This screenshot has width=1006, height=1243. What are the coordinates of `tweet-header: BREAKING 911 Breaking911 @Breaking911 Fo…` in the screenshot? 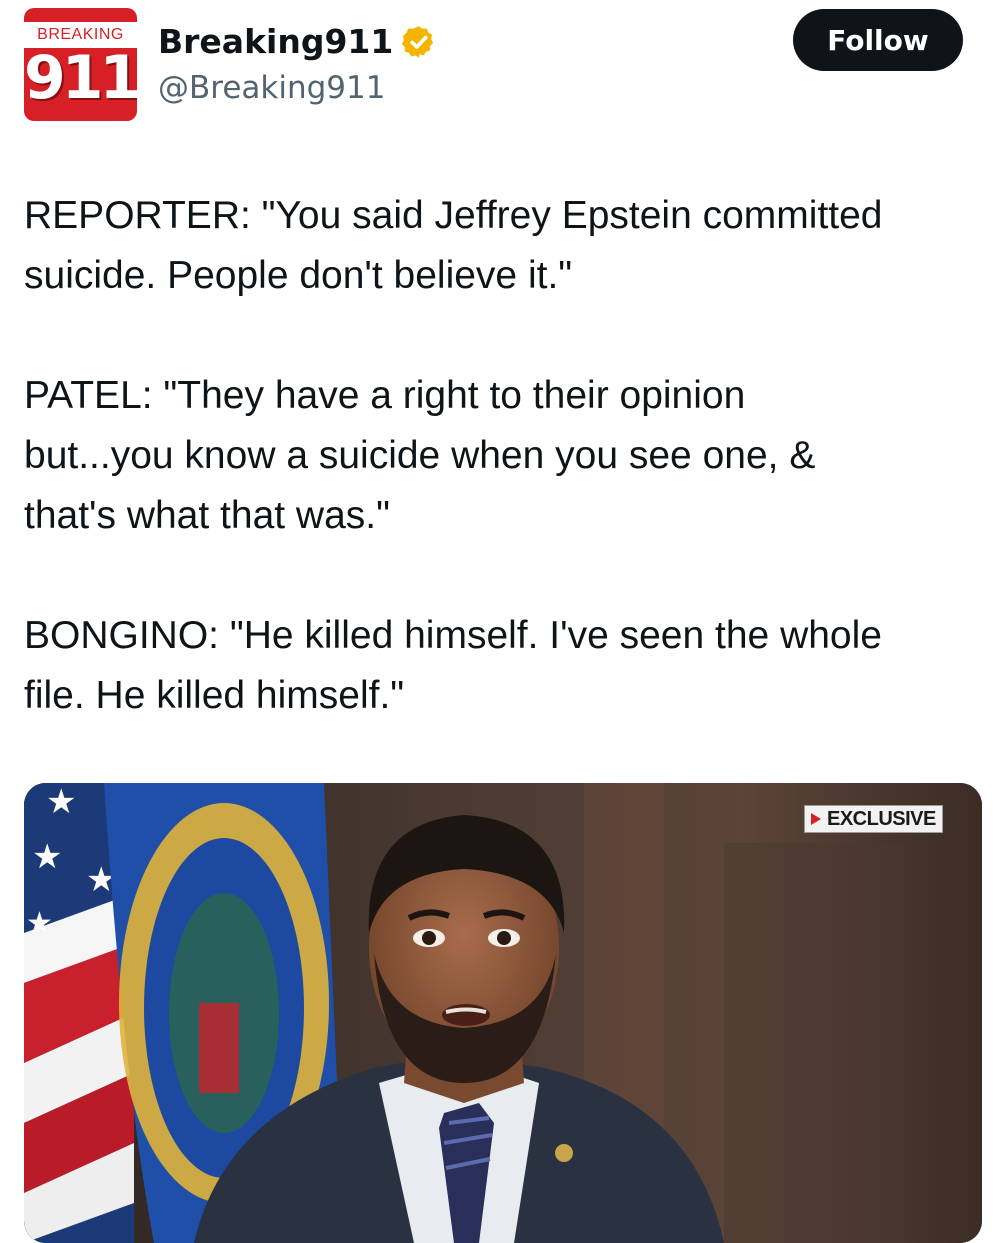 It's located at (503, 70).